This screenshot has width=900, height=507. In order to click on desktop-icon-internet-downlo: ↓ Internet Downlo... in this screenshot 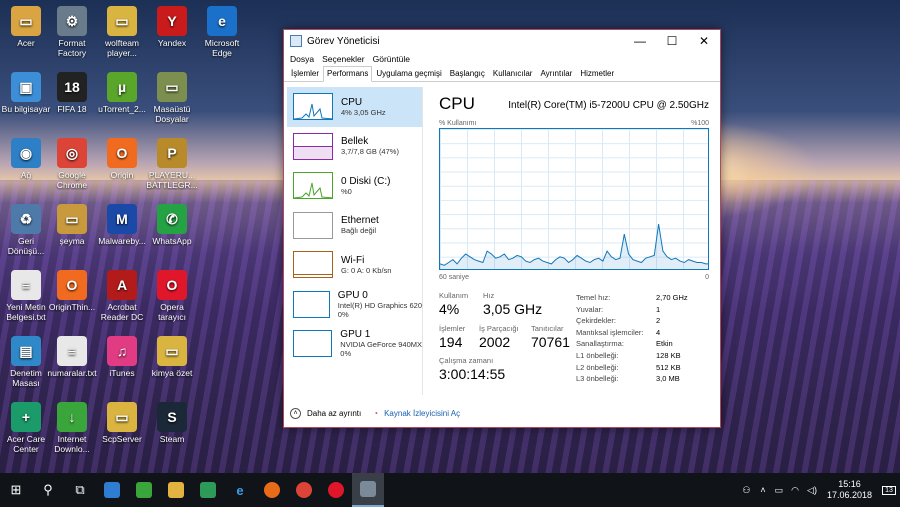, I will do `click(72, 428)`.